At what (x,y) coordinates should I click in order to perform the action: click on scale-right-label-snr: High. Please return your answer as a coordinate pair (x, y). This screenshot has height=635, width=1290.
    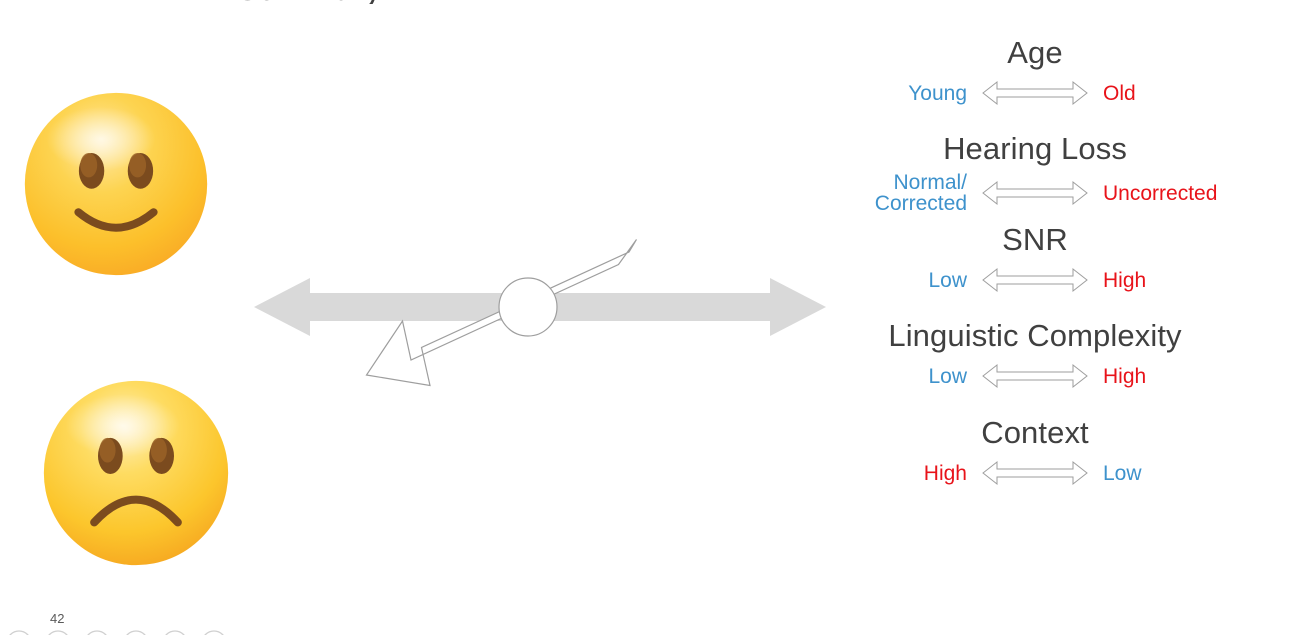
    Looking at the image, I should click on (1125, 280).